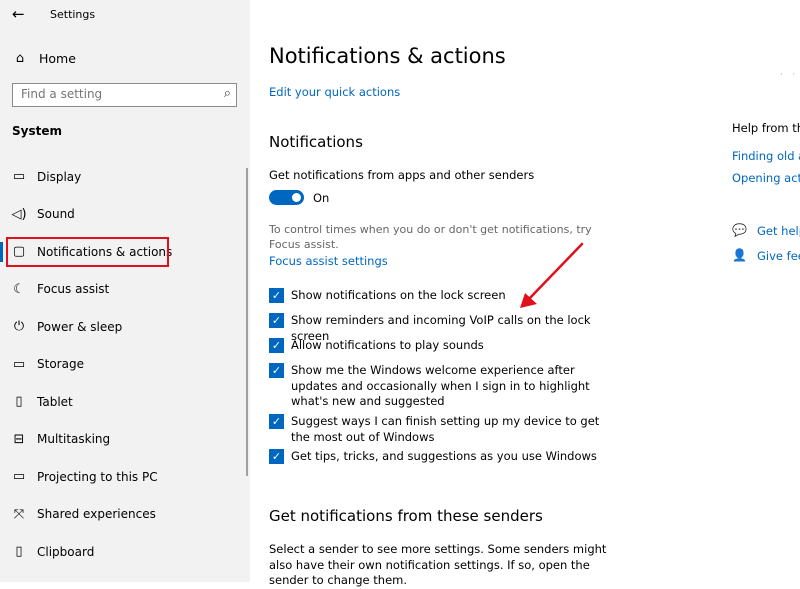 Image resolution: width=800 pixels, height=589 pixels. Describe the element at coordinates (766, 128) in the screenshot. I see `help-heading: Help from the` at that location.